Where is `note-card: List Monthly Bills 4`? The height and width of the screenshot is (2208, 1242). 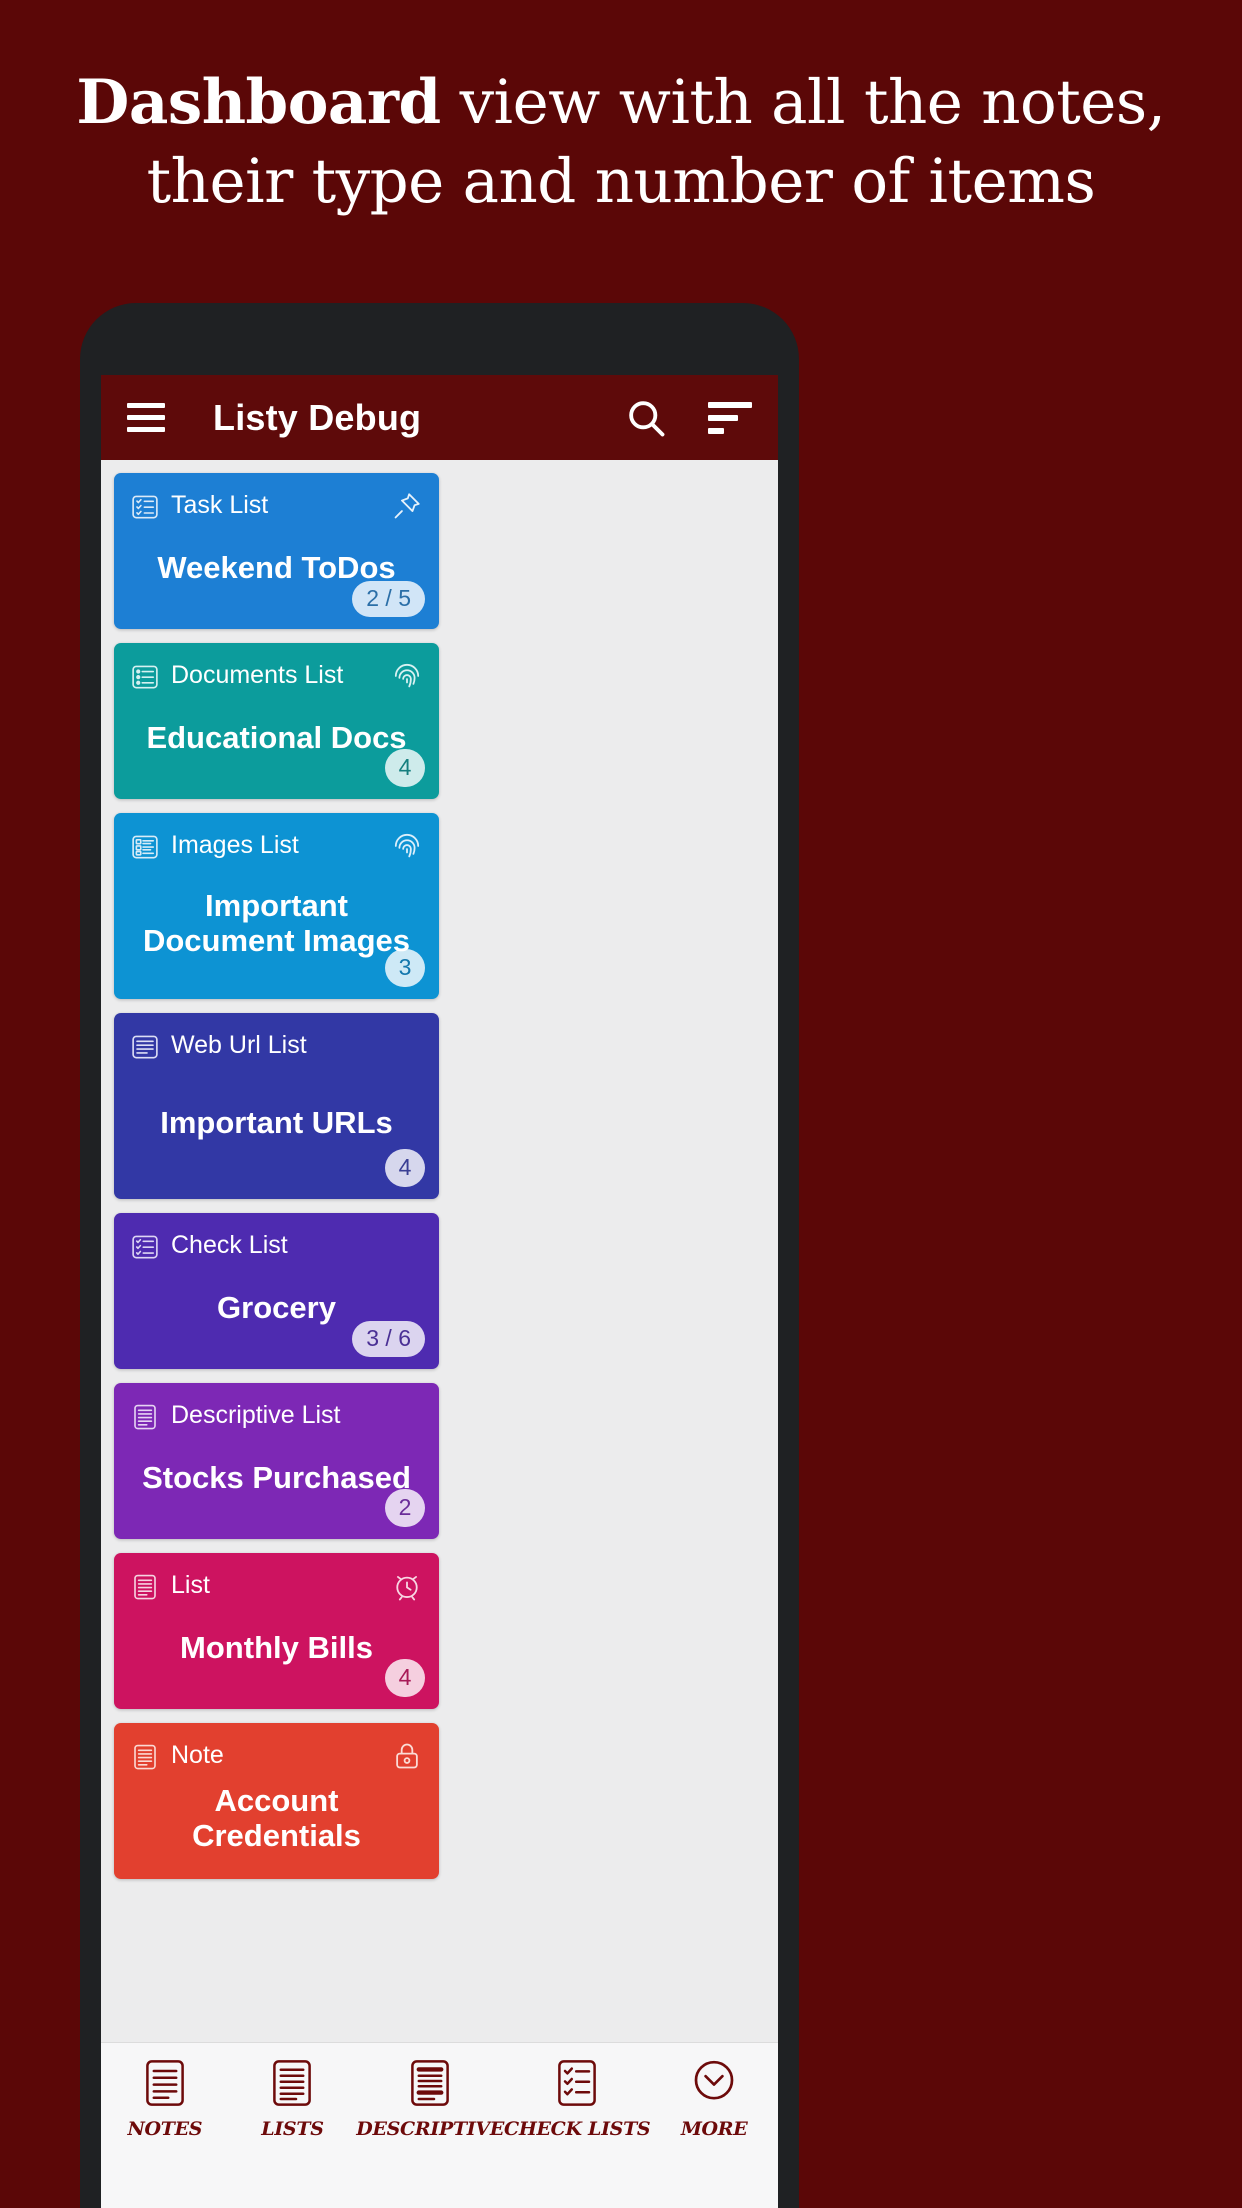
note-card: List Monthly Bills 4 is located at coordinates (276, 1631).